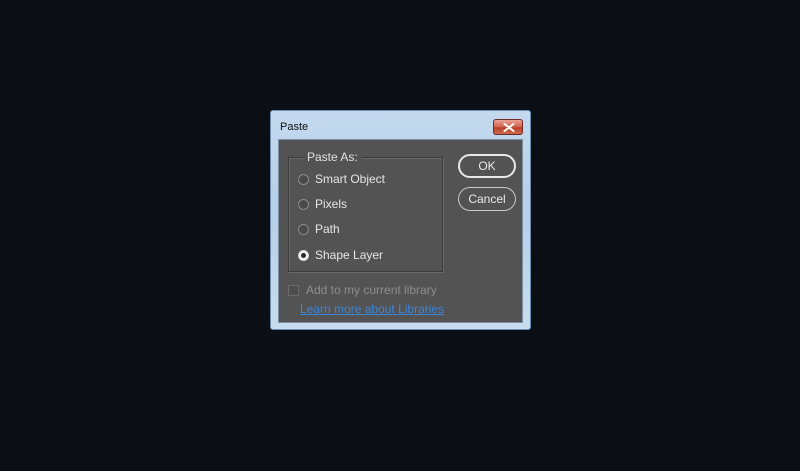  What do you see at coordinates (349, 255) in the screenshot?
I see `radio-label: Shape Layer` at bounding box center [349, 255].